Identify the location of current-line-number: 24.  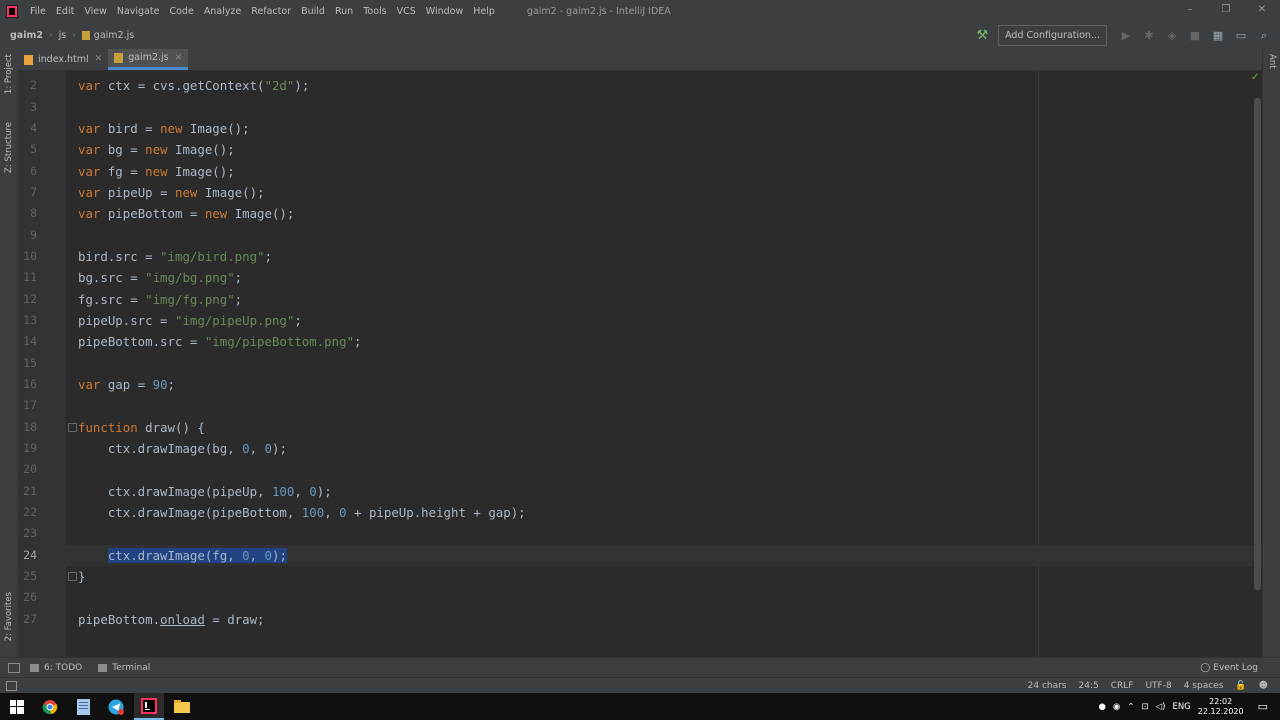
(30, 555).